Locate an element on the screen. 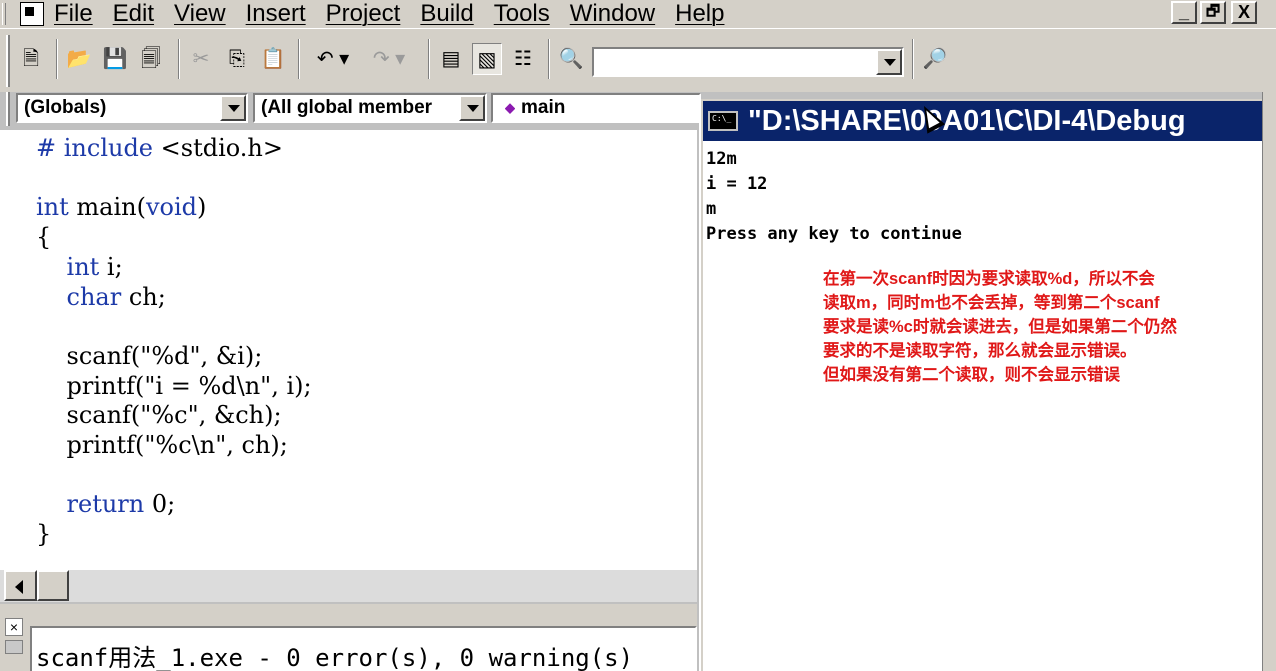  menu-view: View is located at coordinates (200, 14).